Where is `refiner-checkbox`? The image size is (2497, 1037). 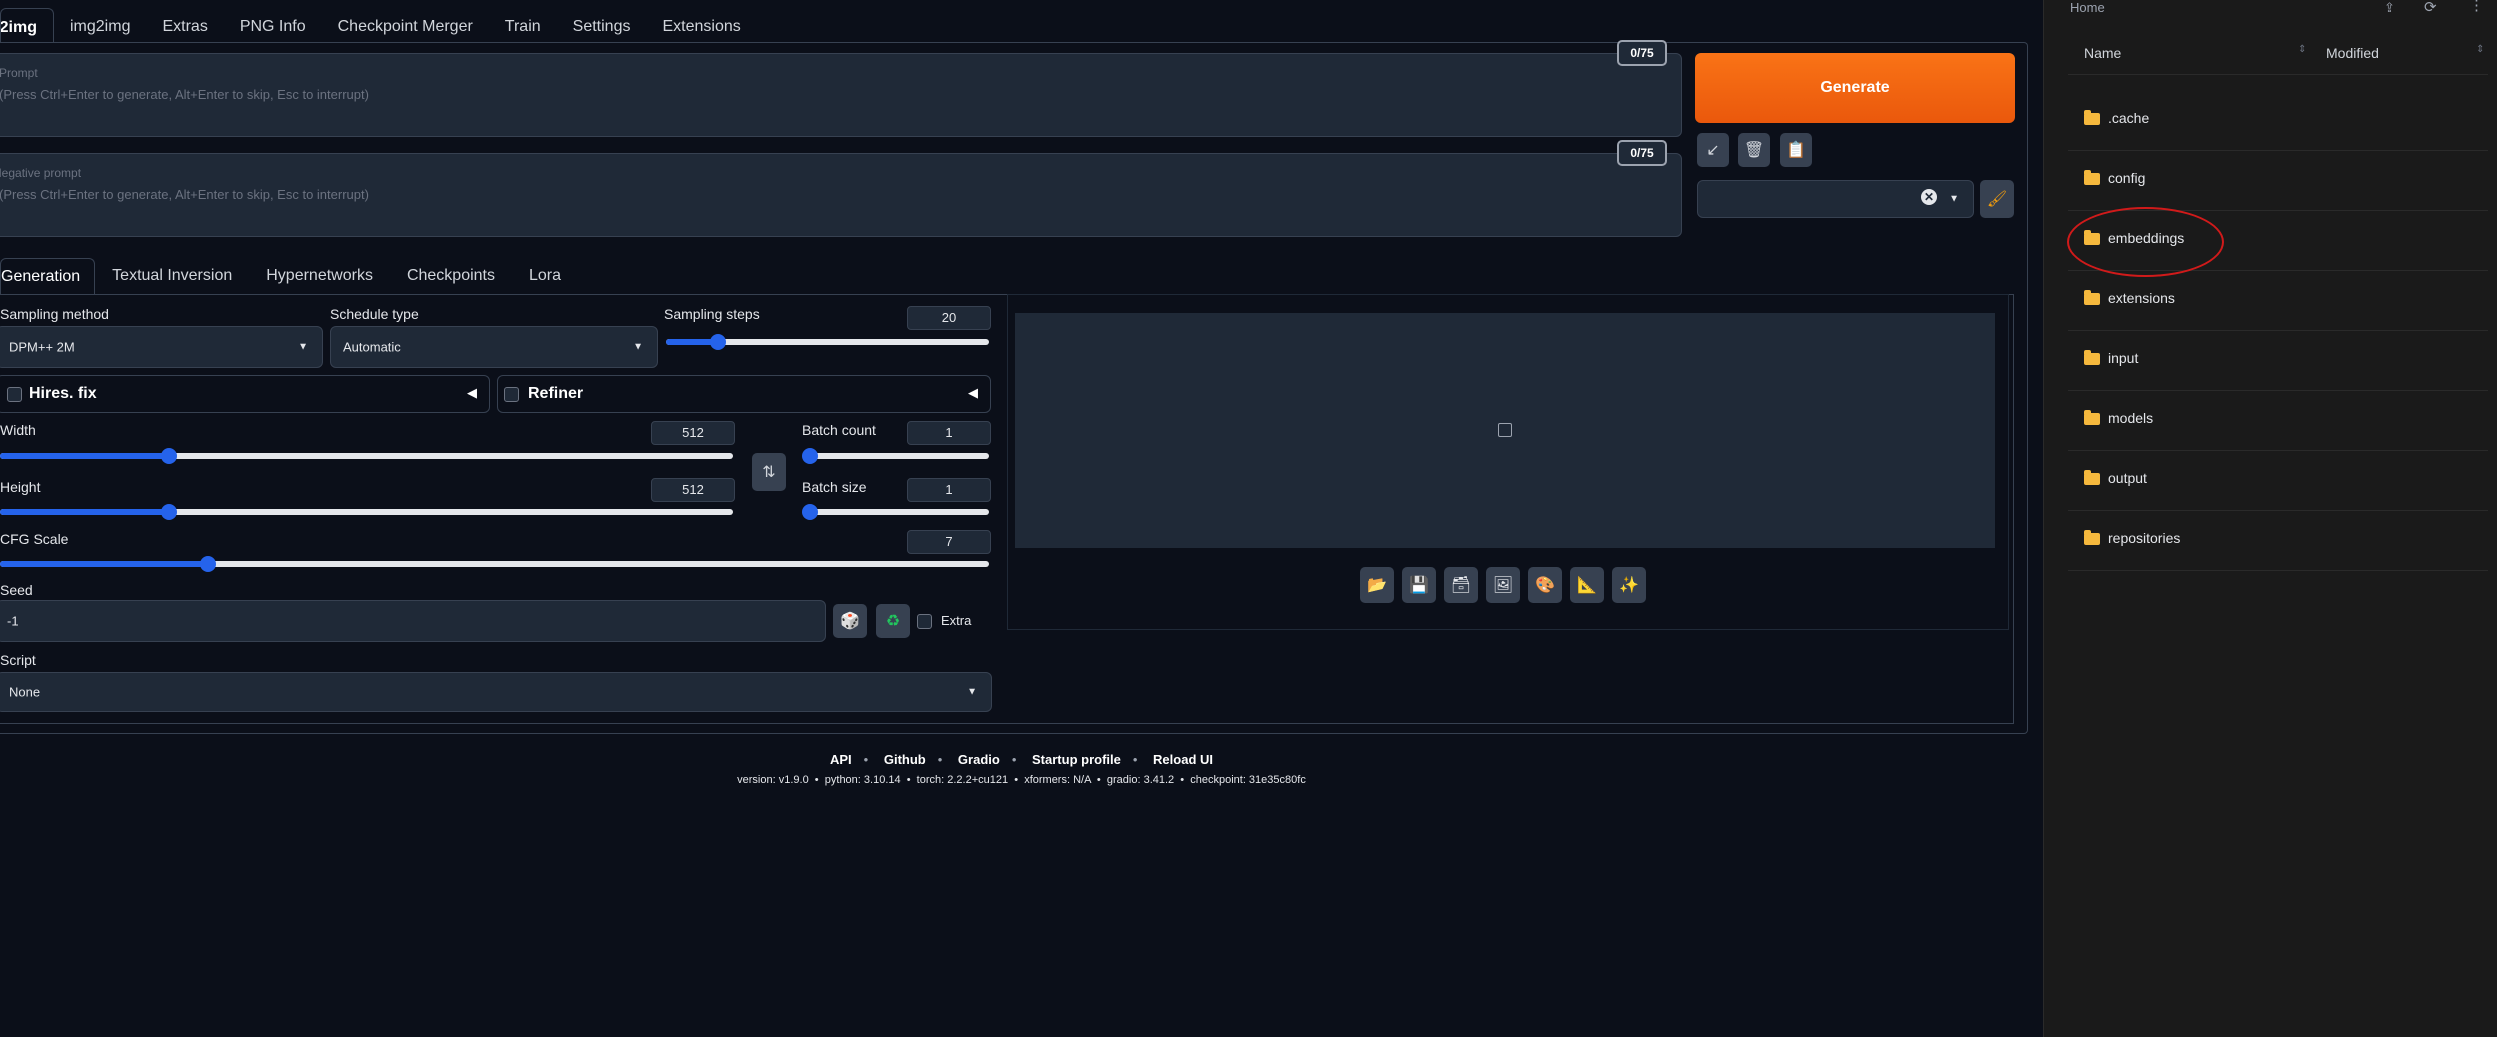 refiner-checkbox is located at coordinates (511, 394).